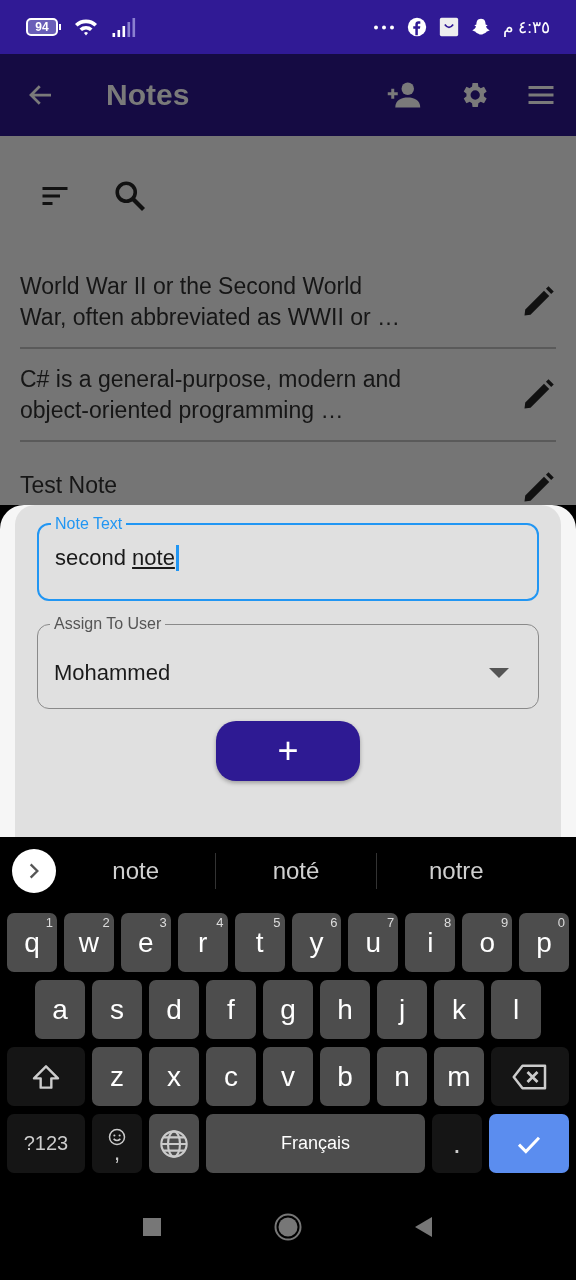  I want to click on clock-time: ٤:٣٥ م, so click(526, 27).